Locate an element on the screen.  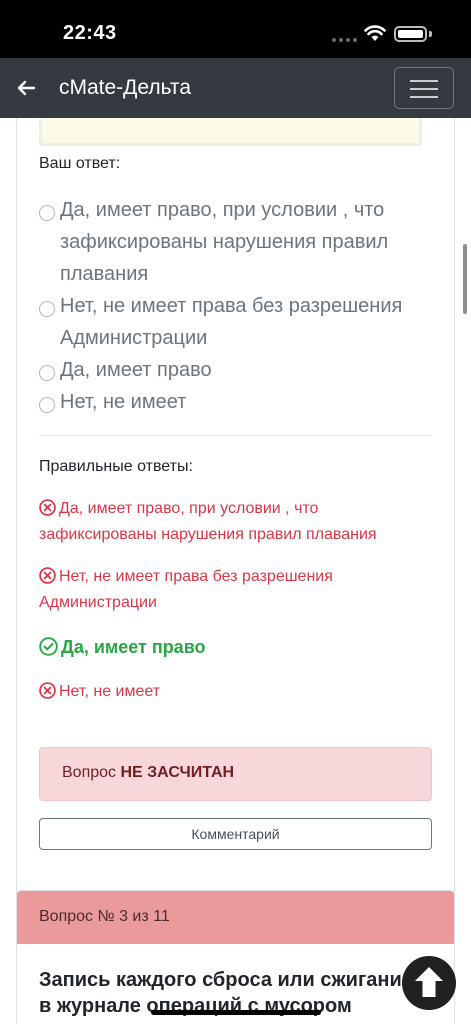
option-text: плавания is located at coordinates (104, 274).